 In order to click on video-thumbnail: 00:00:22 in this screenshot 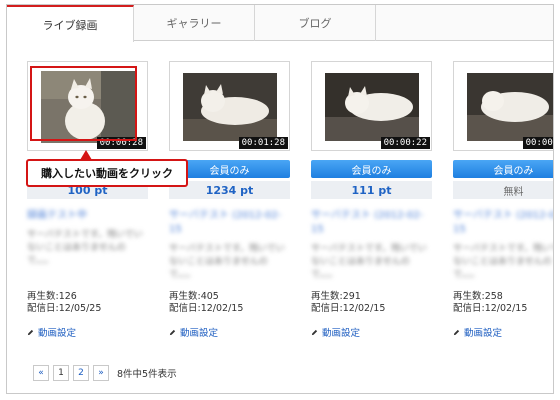, I will do `click(371, 106)`.